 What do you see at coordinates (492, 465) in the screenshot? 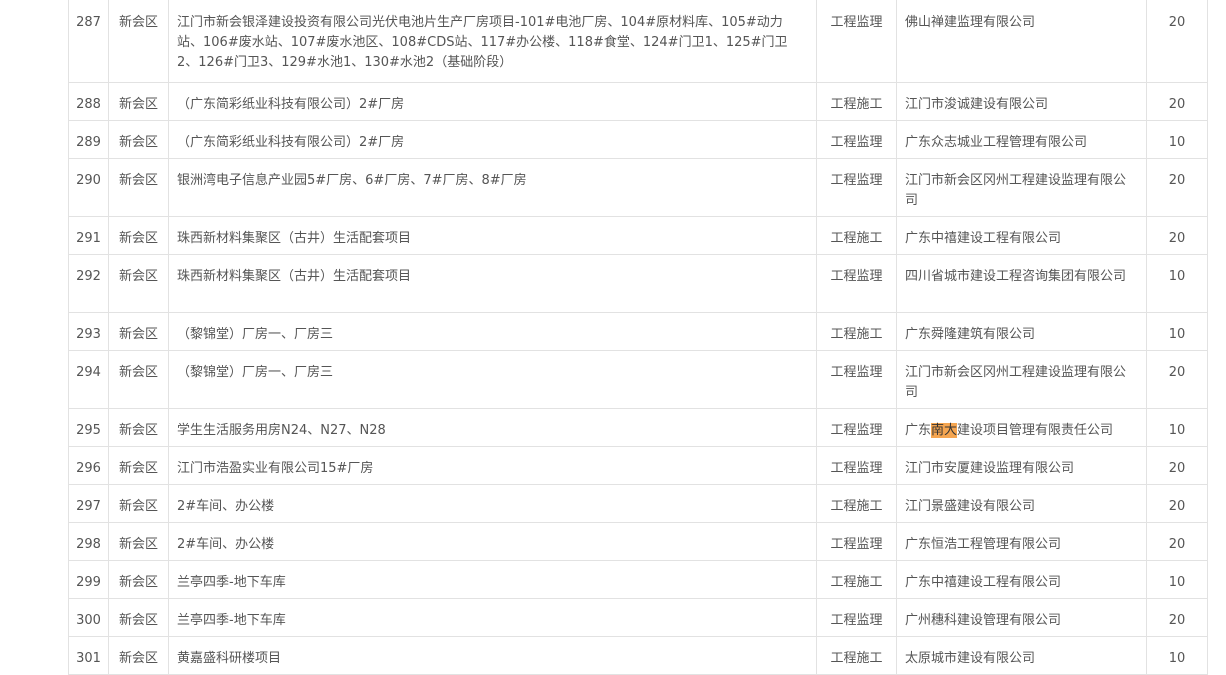
I see `project-name-cell: 江门市浩盈实业有限公司15#厂房` at bounding box center [492, 465].